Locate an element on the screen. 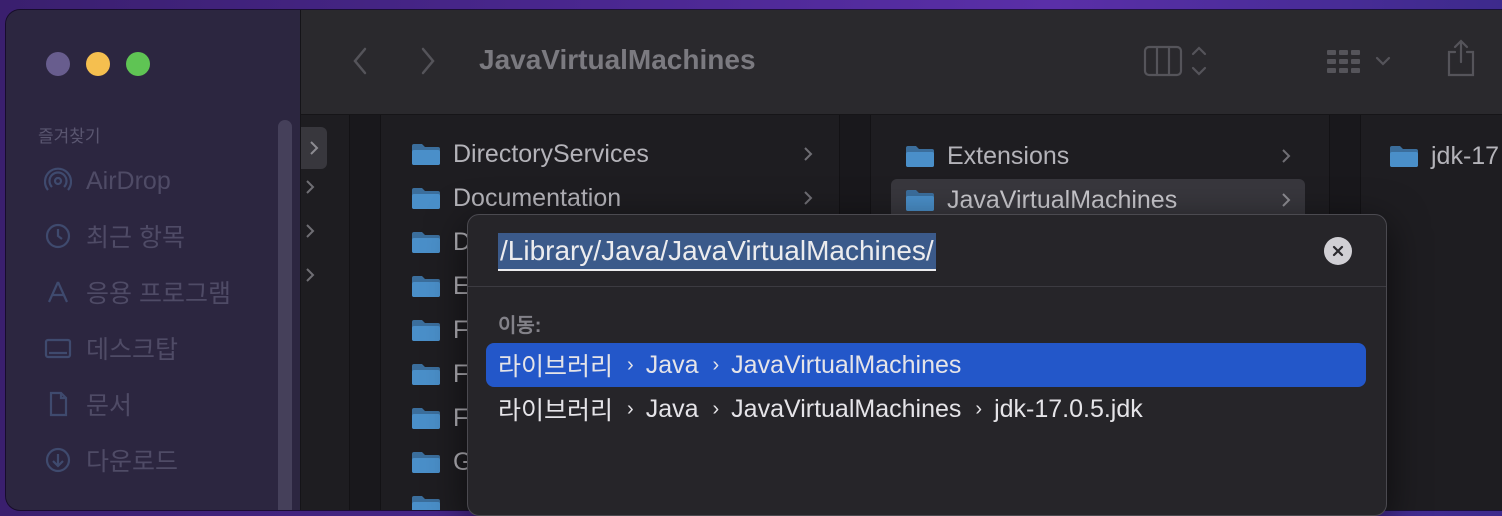 This screenshot has height=516, width=1502. column-row is located at coordinates (314, 148).